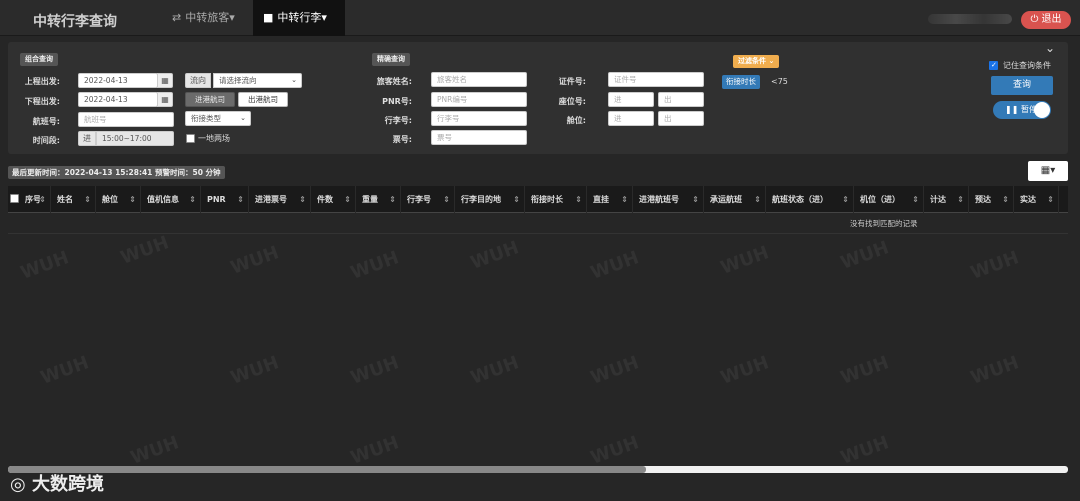 This screenshot has height=501, width=1080. What do you see at coordinates (1022, 85) in the screenshot?
I see `query-button: 查询` at bounding box center [1022, 85].